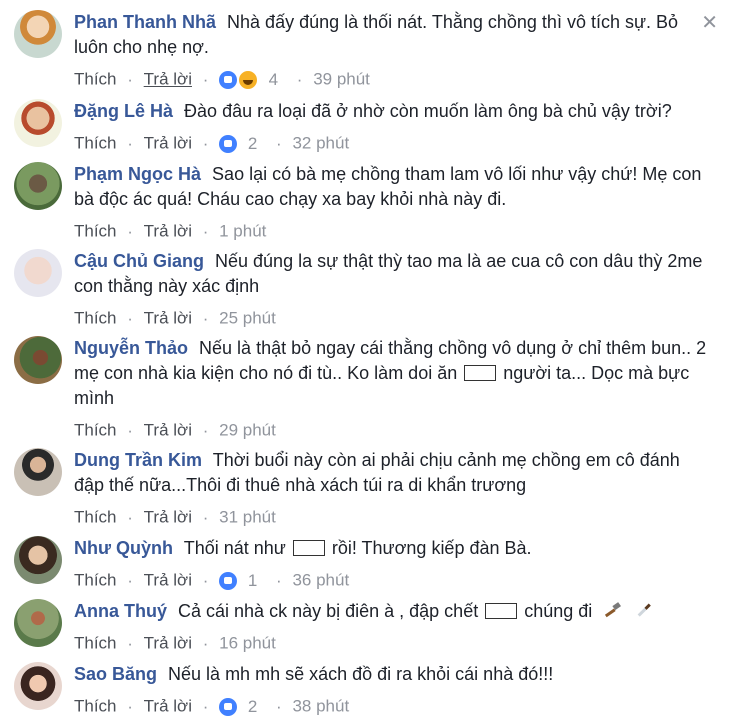 The width and height of the screenshot is (736, 719). What do you see at coordinates (139, 261) in the screenshot?
I see `commenter-name: Cậu Chủ Giang` at bounding box center [139, 261].